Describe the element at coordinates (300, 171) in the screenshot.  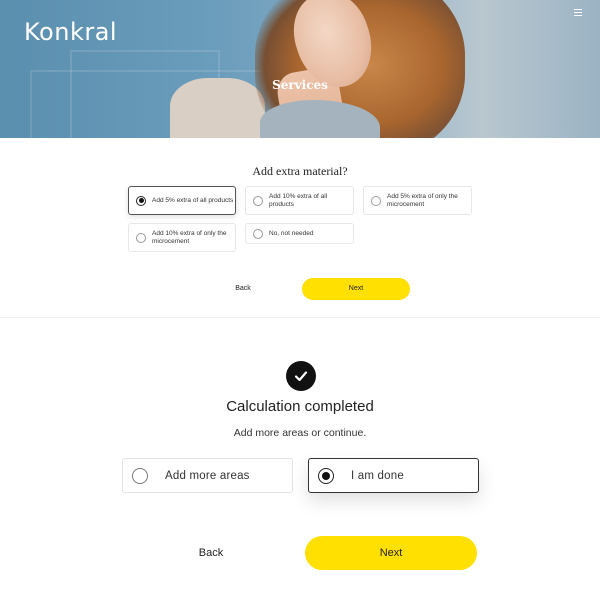
I see `step-question: Add extra material?` at that location.